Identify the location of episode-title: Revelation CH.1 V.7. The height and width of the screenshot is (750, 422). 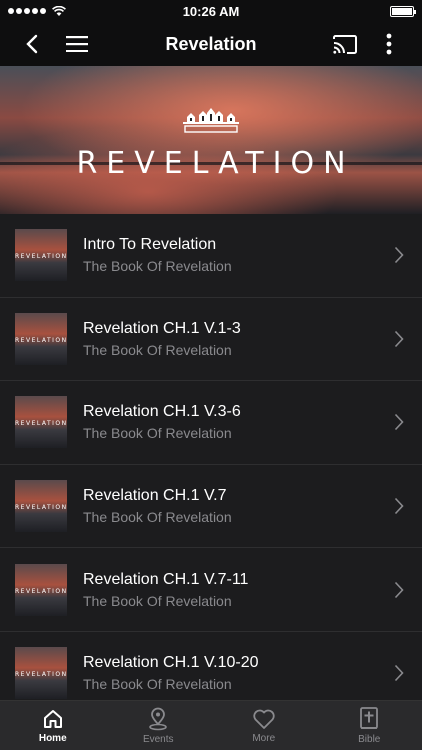
(155, 496).